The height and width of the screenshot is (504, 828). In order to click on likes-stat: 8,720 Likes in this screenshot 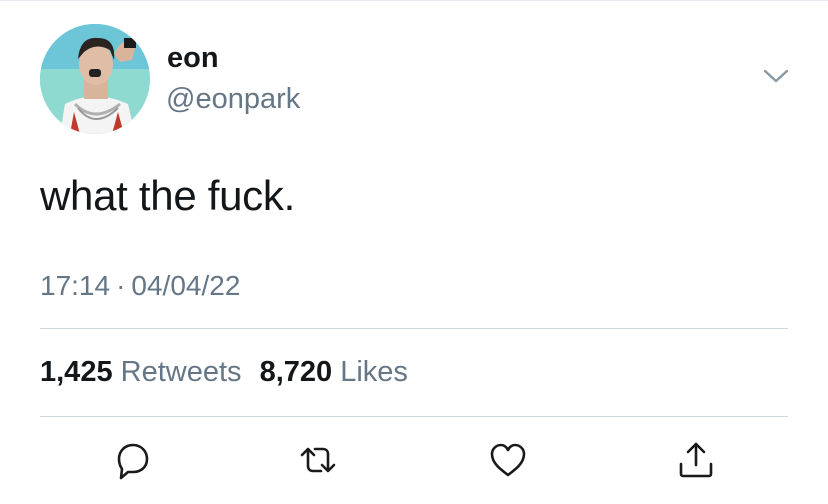, I will do `click(334, 372)`.